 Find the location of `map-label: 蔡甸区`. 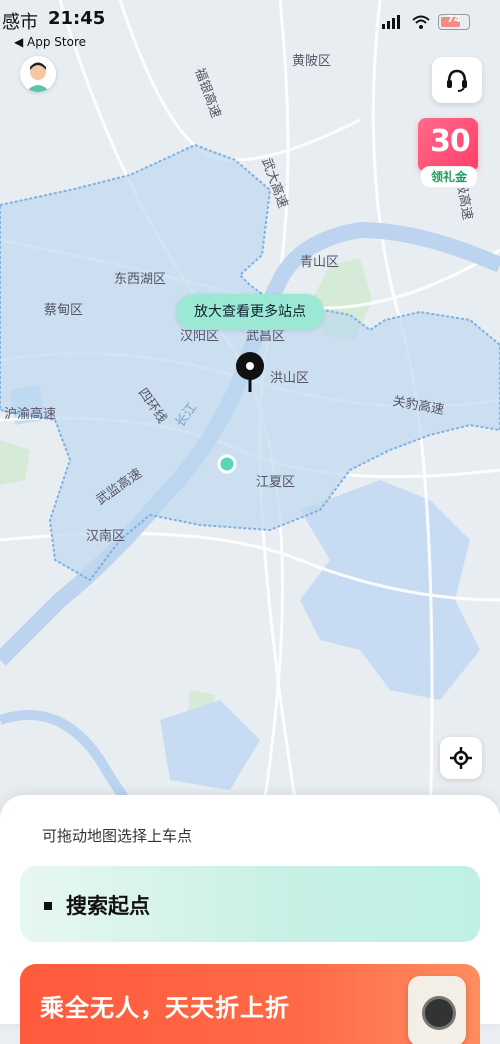

map-label: 蔡甸区 is located at coordinates (63, 310).